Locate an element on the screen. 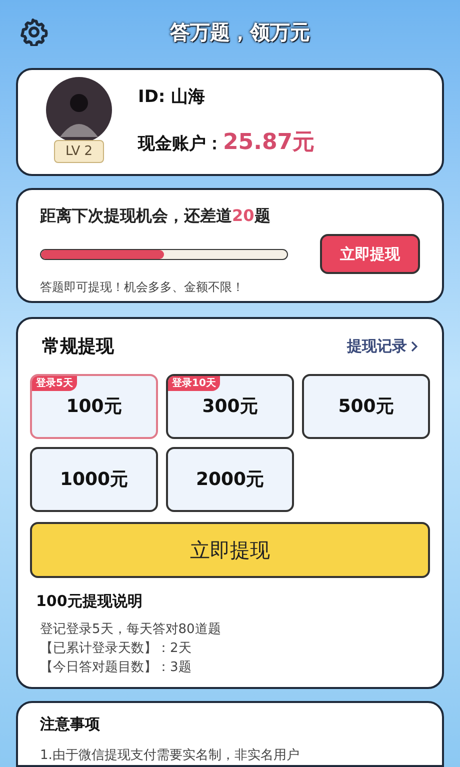  amount-option: 登录10天 300元 is located at coordinates (230, 406).